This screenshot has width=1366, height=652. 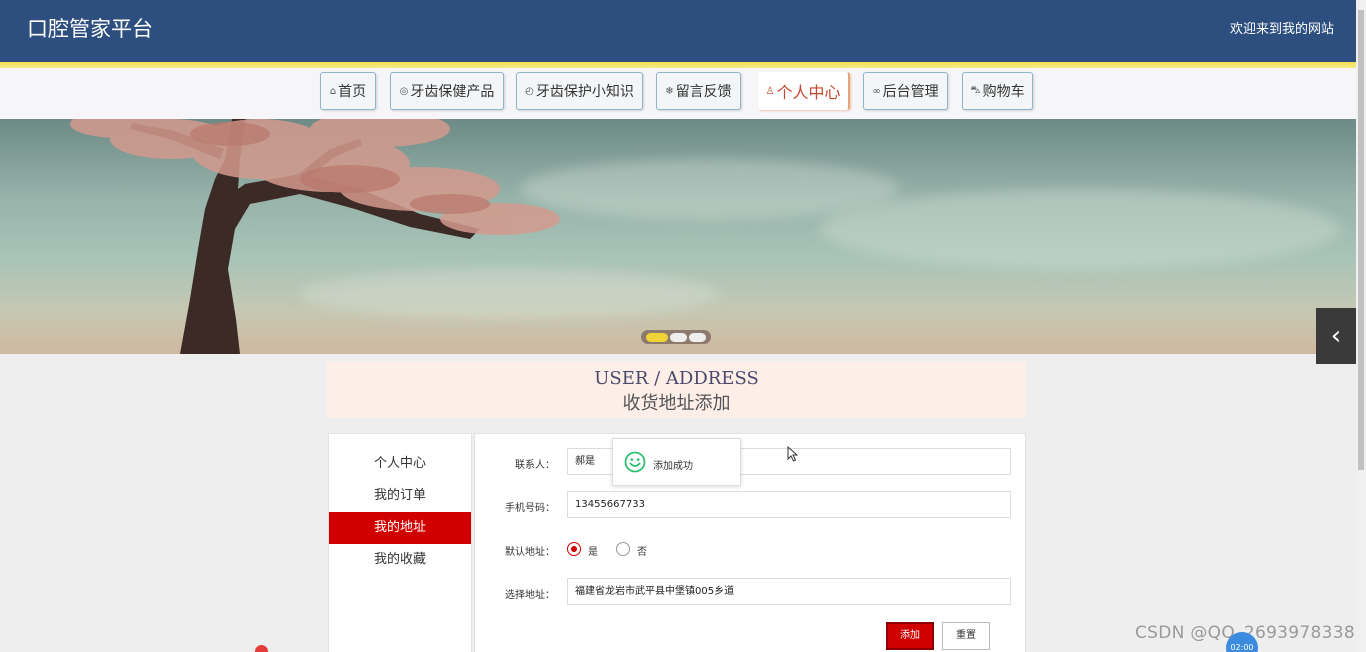 What do you see at coordinates (530, 508) in the screenshot?
I see `phone-label: 手机号码：` at bounding box center [530, 508].